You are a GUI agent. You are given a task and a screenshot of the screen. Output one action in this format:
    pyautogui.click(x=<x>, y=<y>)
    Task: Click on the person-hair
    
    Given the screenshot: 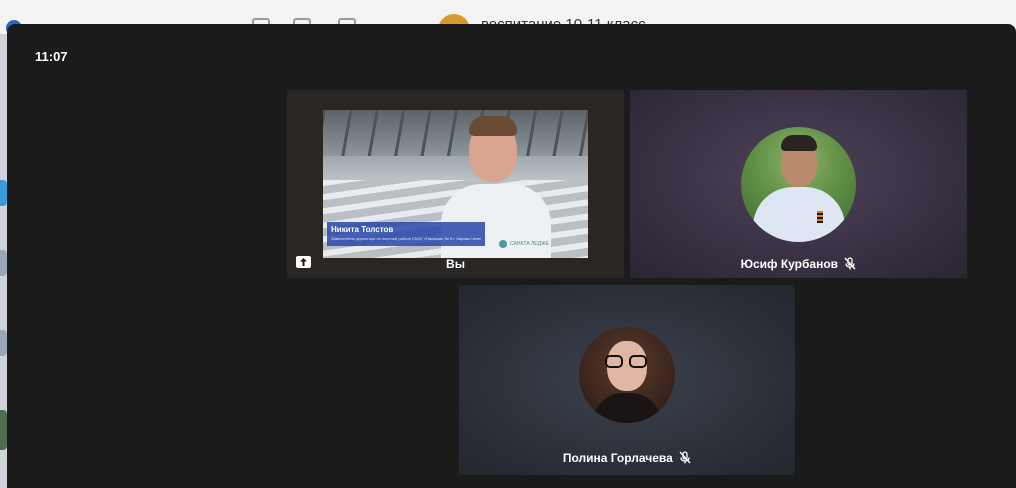 What is the action you would take?
    pyautogui.click(x=493, y=126)
    